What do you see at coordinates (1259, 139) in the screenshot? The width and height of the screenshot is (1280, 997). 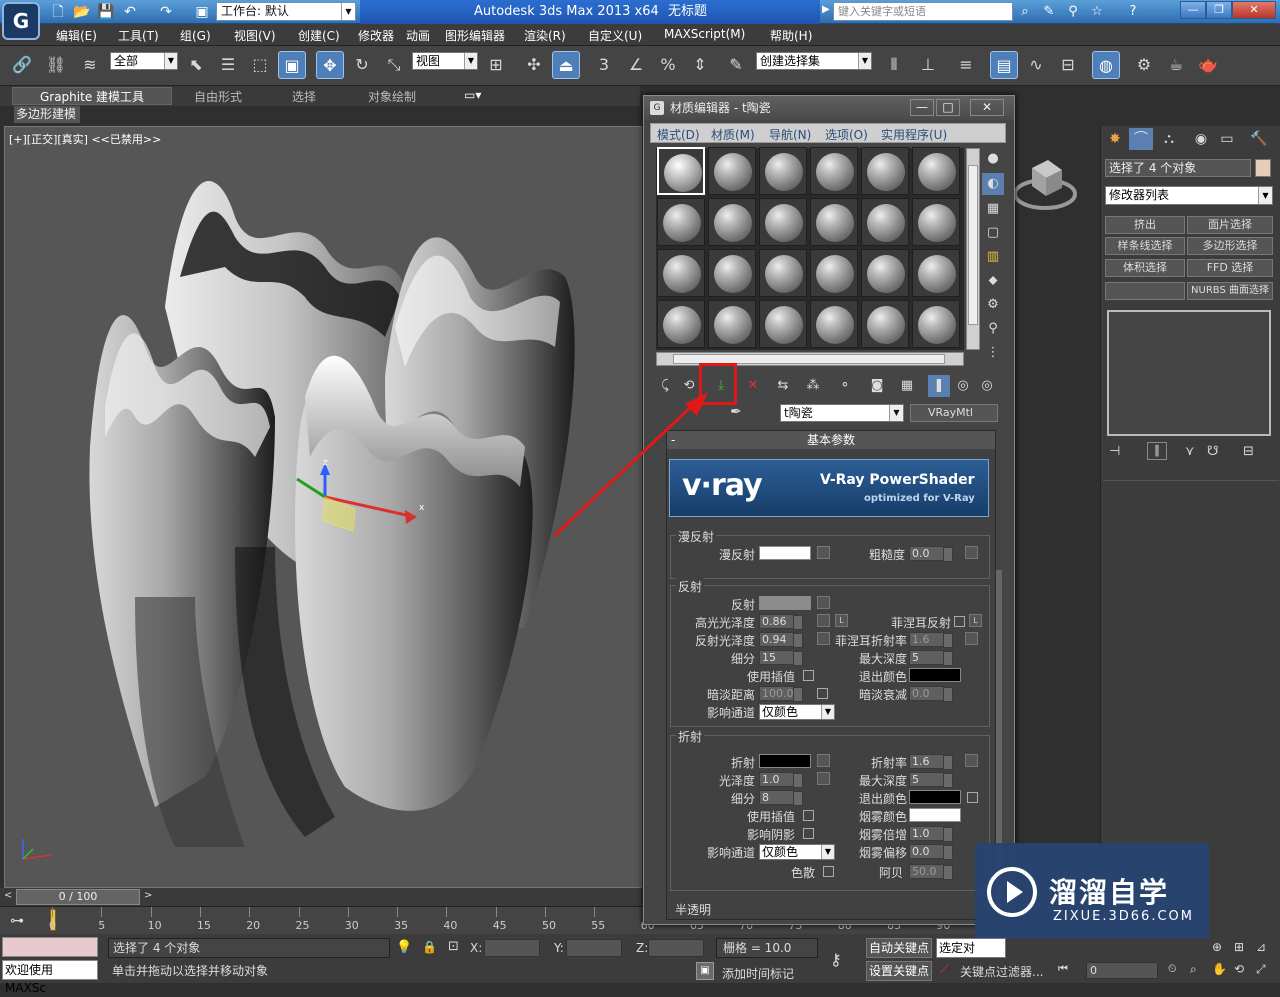 I see `utilities-tab-icon: 🔨` at bounding box center [1259, 139].